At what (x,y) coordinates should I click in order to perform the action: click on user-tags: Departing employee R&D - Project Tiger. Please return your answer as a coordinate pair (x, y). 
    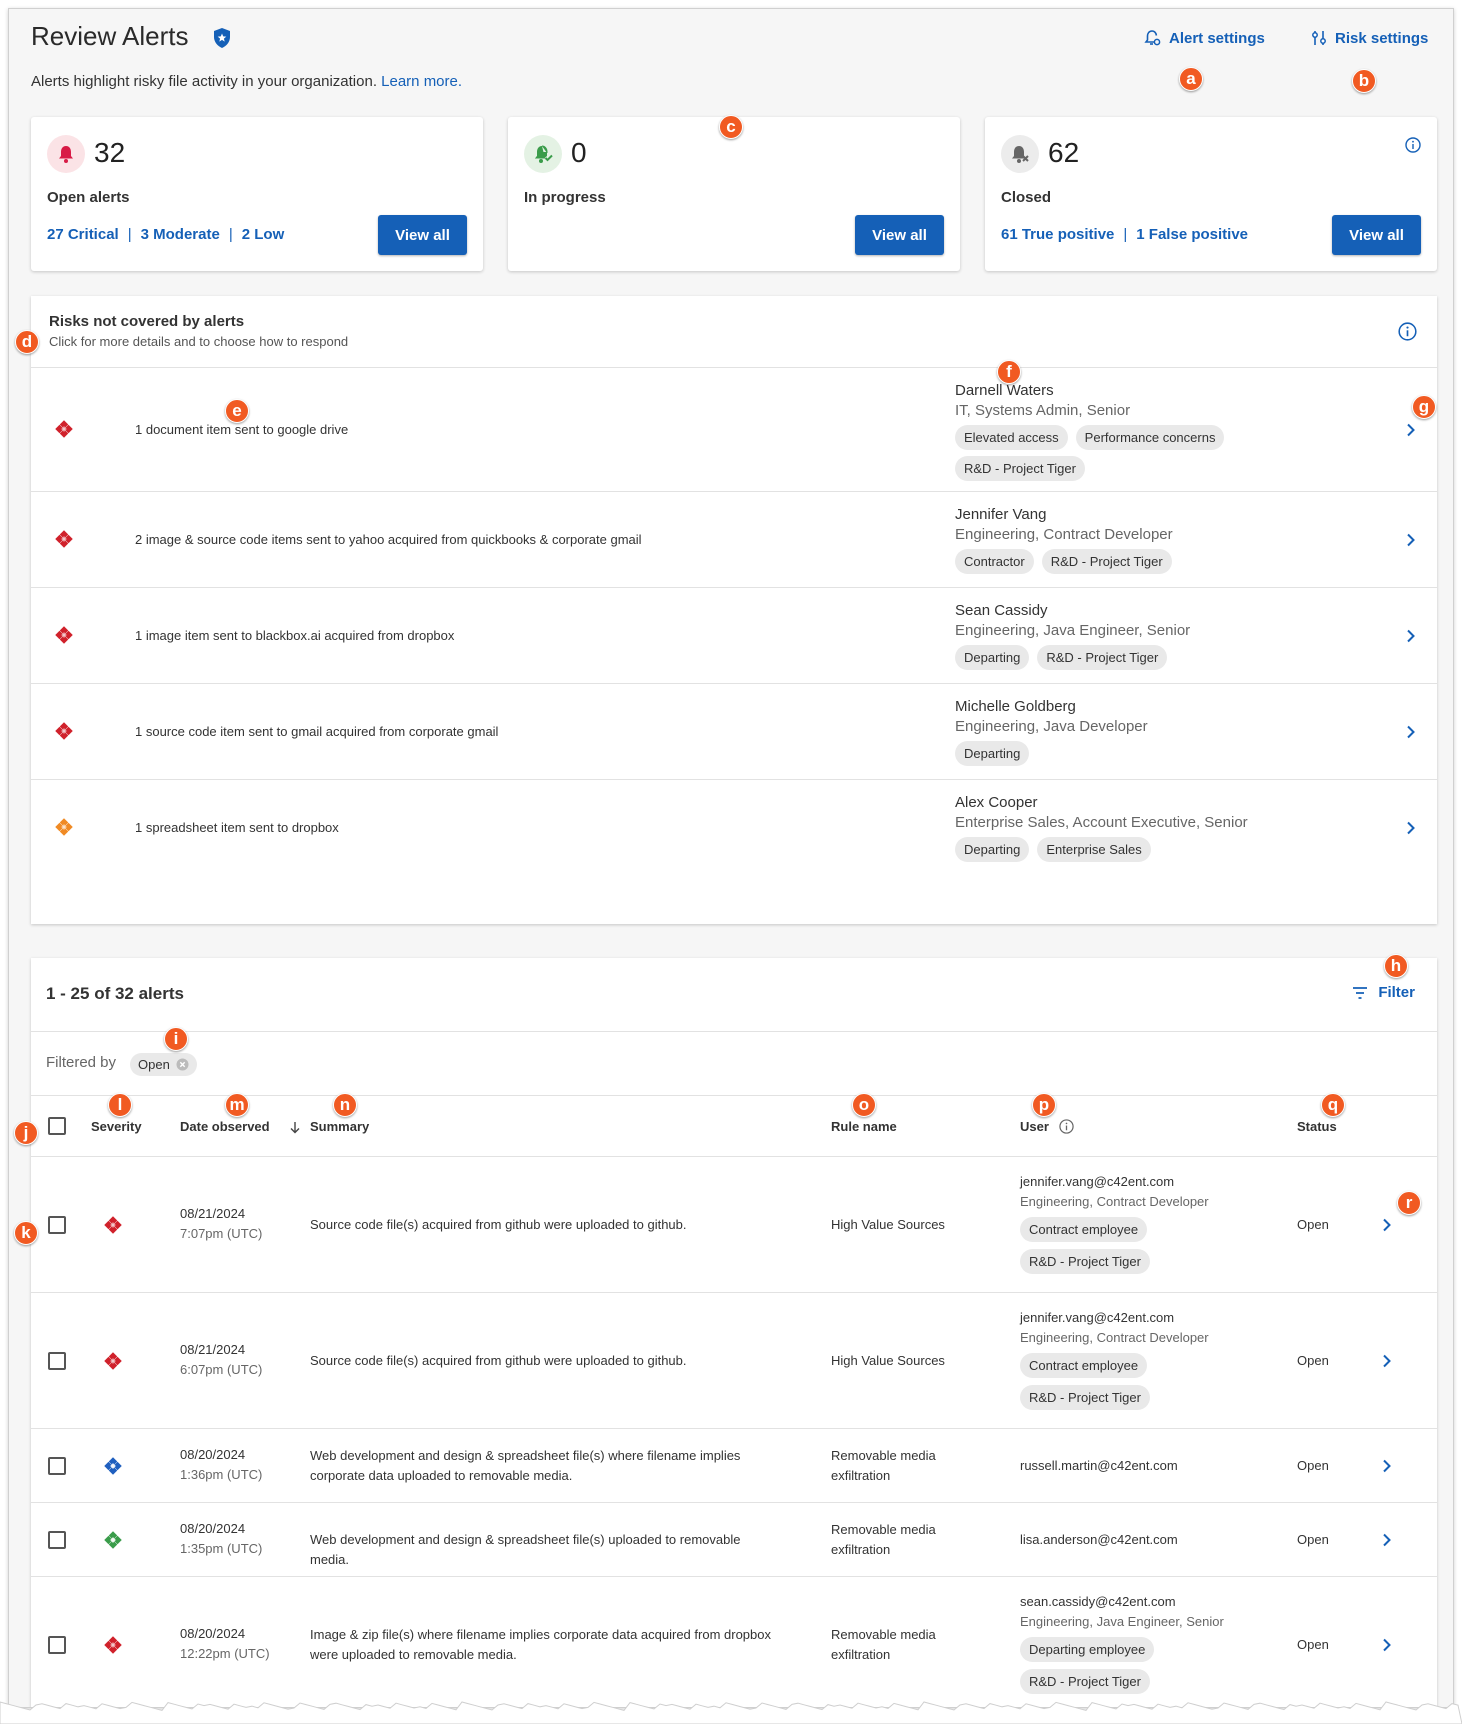
    Looking at the image, I should click on (1122, 1665).